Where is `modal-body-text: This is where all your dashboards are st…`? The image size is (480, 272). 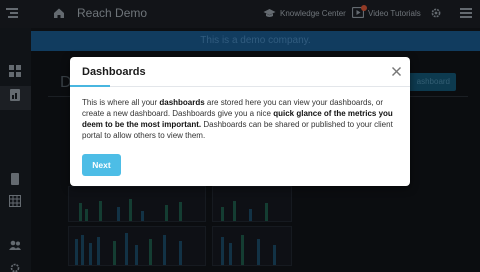
modal-body-text: This is where all your dashboards are st… is located at coordinates (237, 119).